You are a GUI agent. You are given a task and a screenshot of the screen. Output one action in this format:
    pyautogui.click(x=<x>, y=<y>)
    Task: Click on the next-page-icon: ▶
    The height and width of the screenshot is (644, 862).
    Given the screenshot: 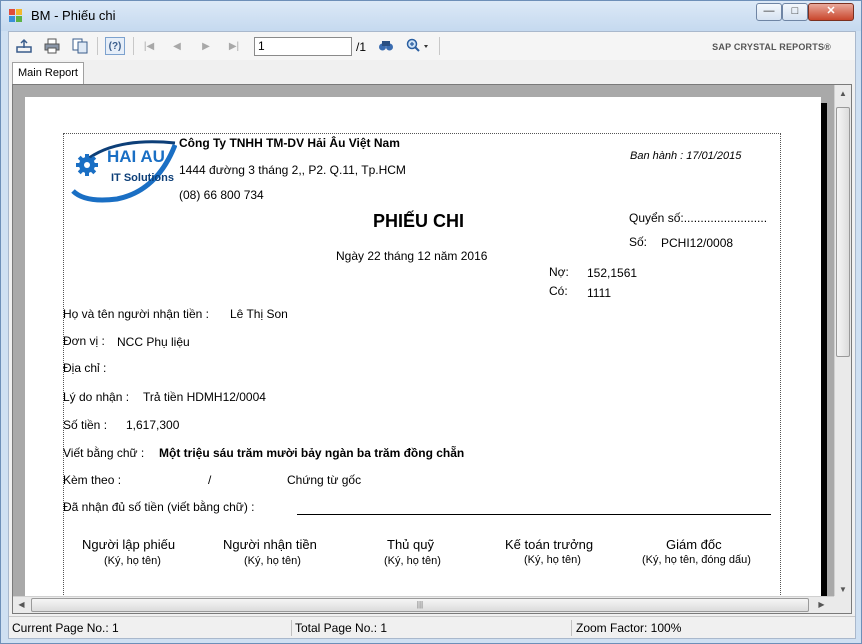 What is the action you would take?
    pyautogui.click(x=206, y=46)
    